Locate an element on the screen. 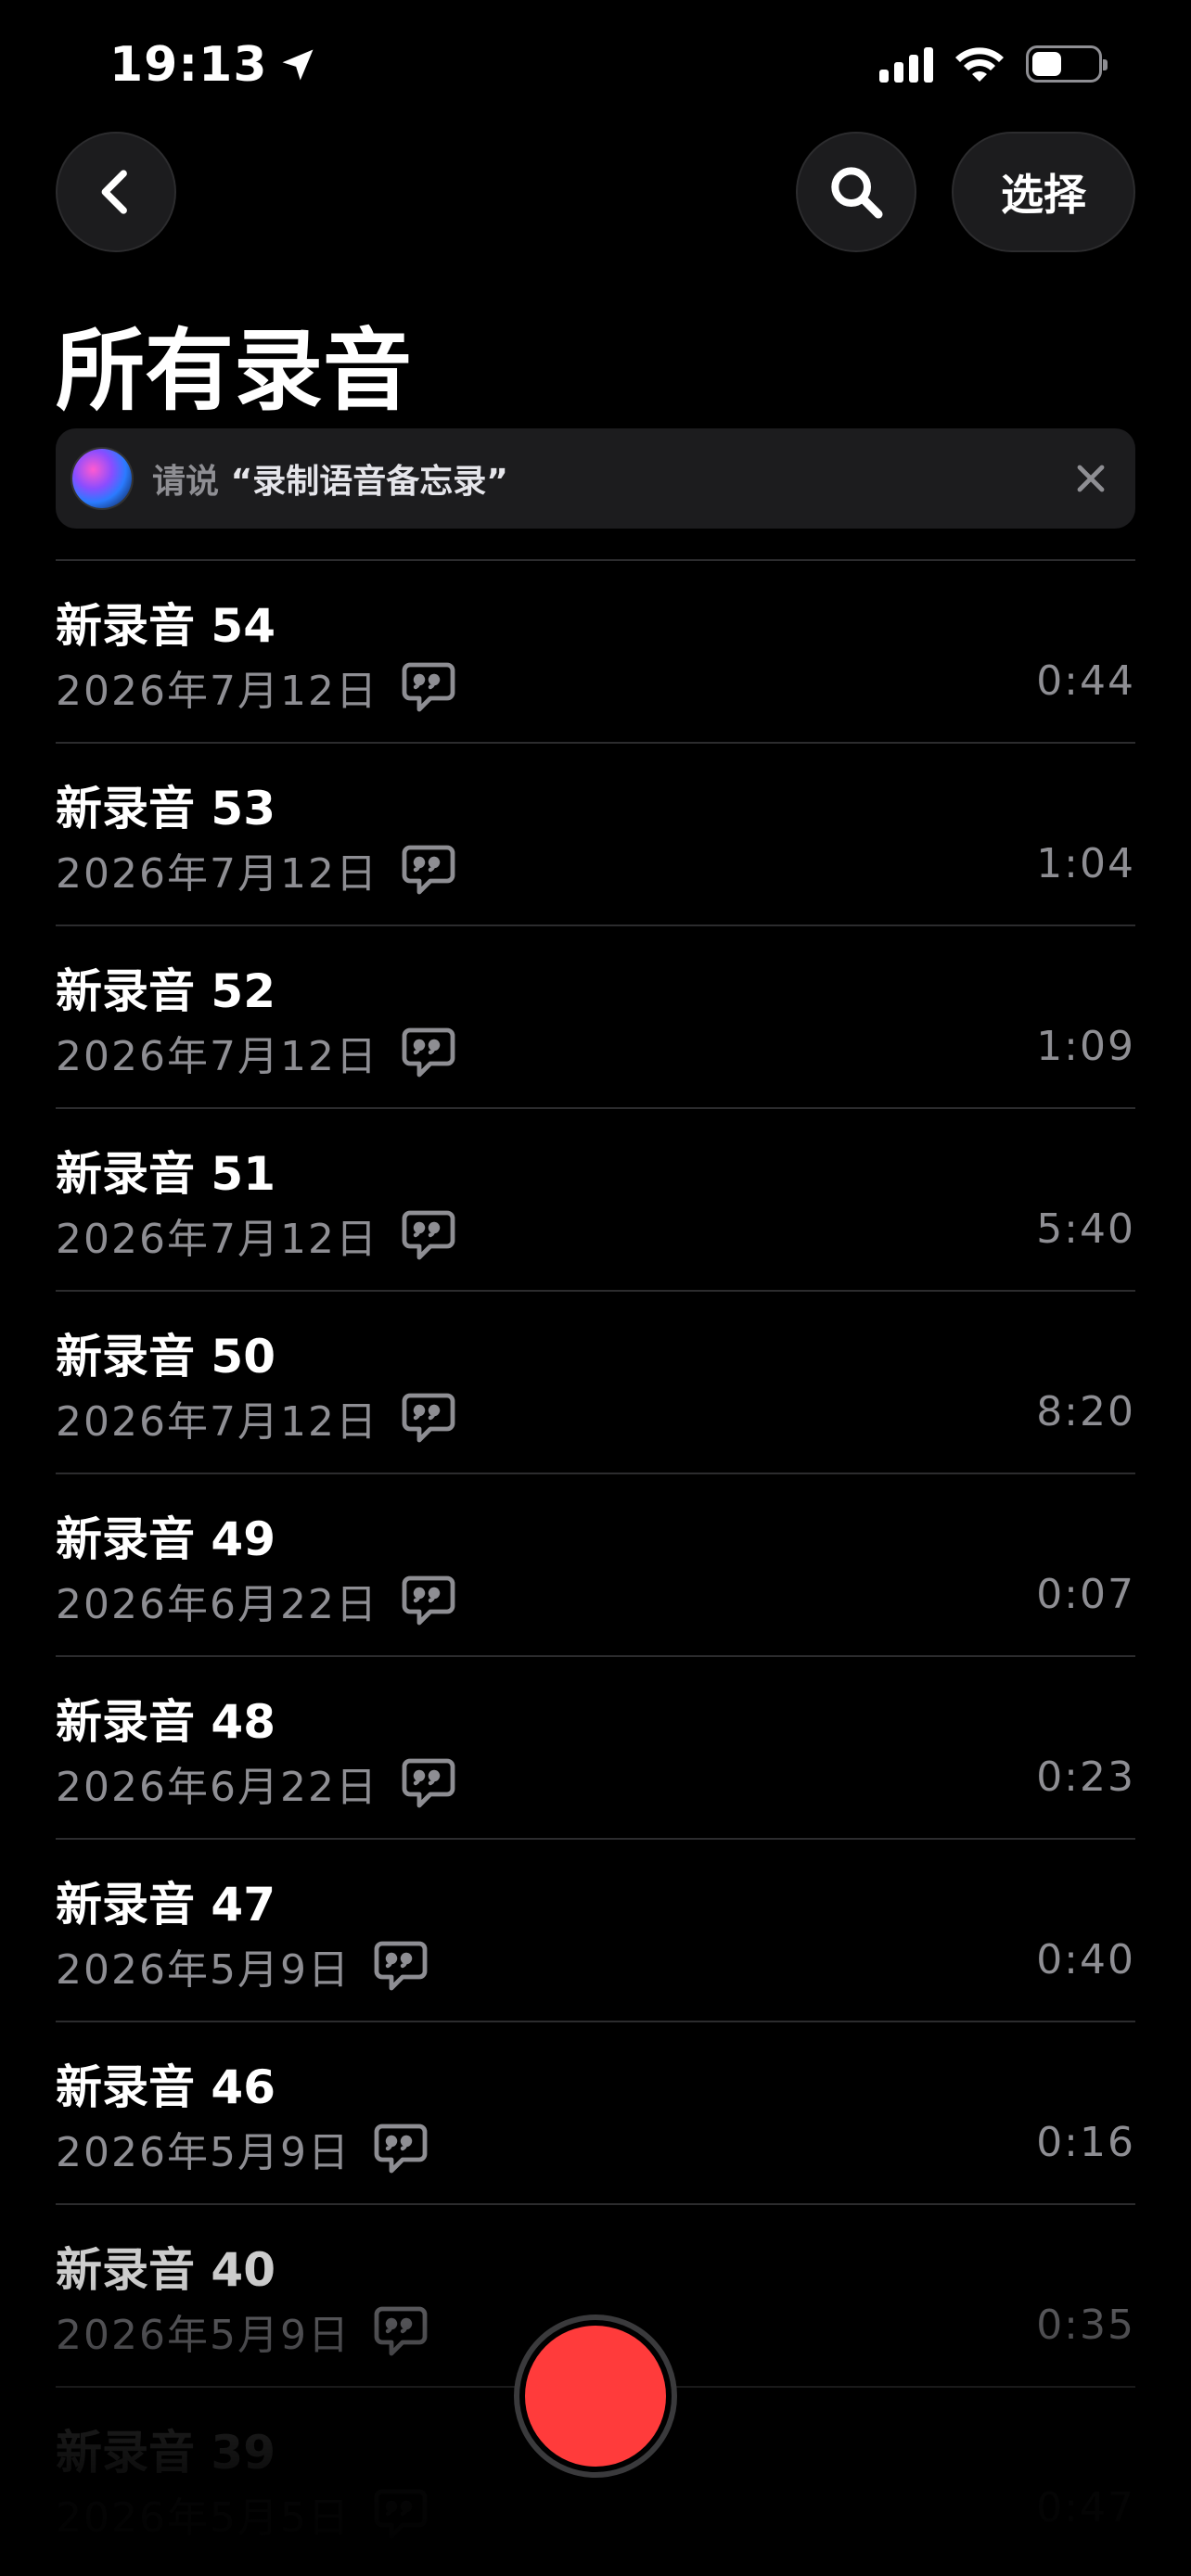 The image size is (1191, 2576). back-button is located at coordinates (116, 192).